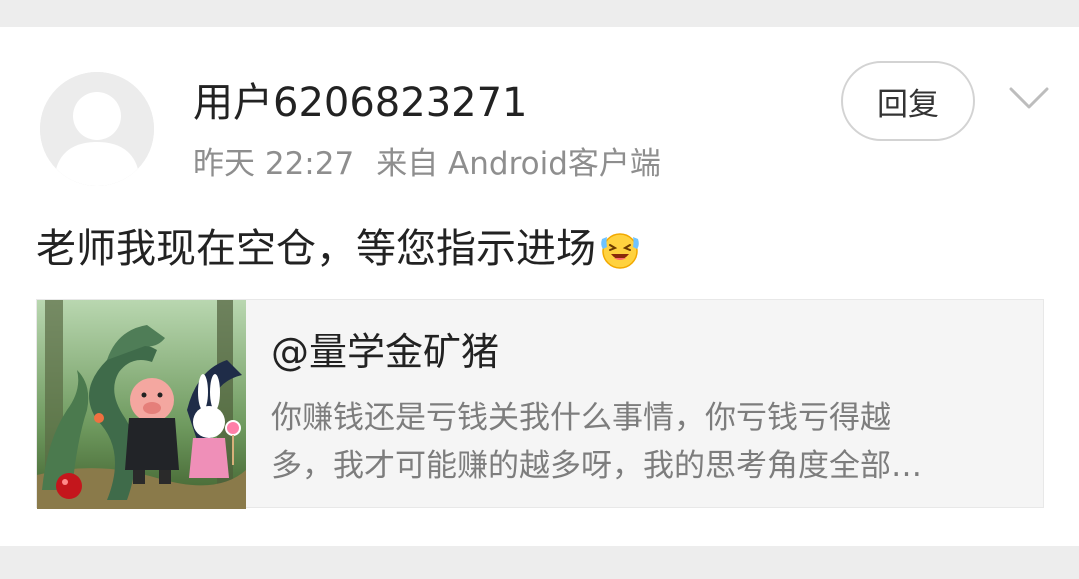  What do you see at coordinates (316, 249) in the screenshot?
I see `comment-text: 老师我现在空仓，等您指示进场` at bounding box center [316, 249].